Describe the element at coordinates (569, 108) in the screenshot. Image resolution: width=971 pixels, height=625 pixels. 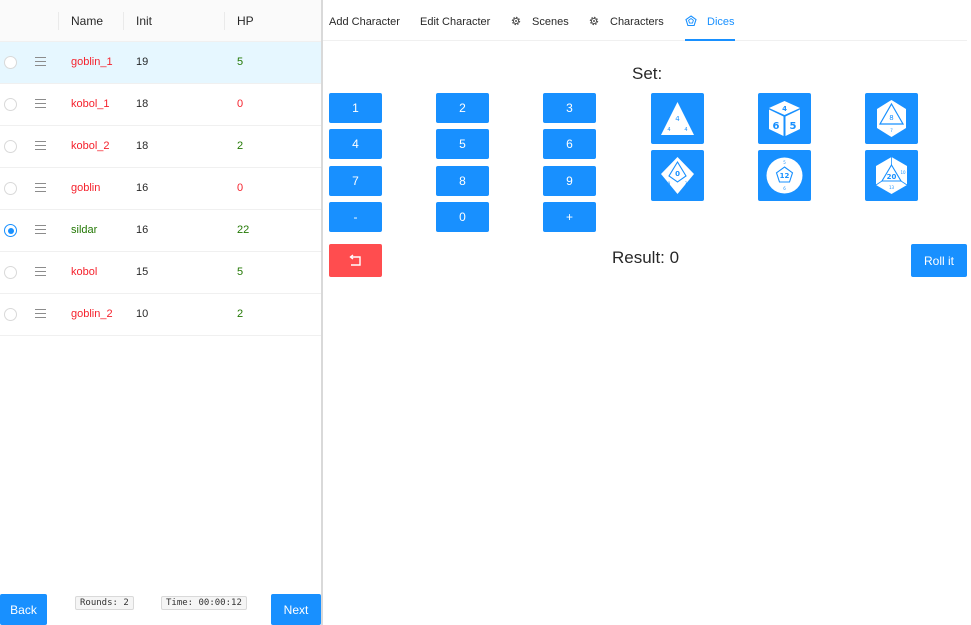
I see `key-3-button: 3` at that location.